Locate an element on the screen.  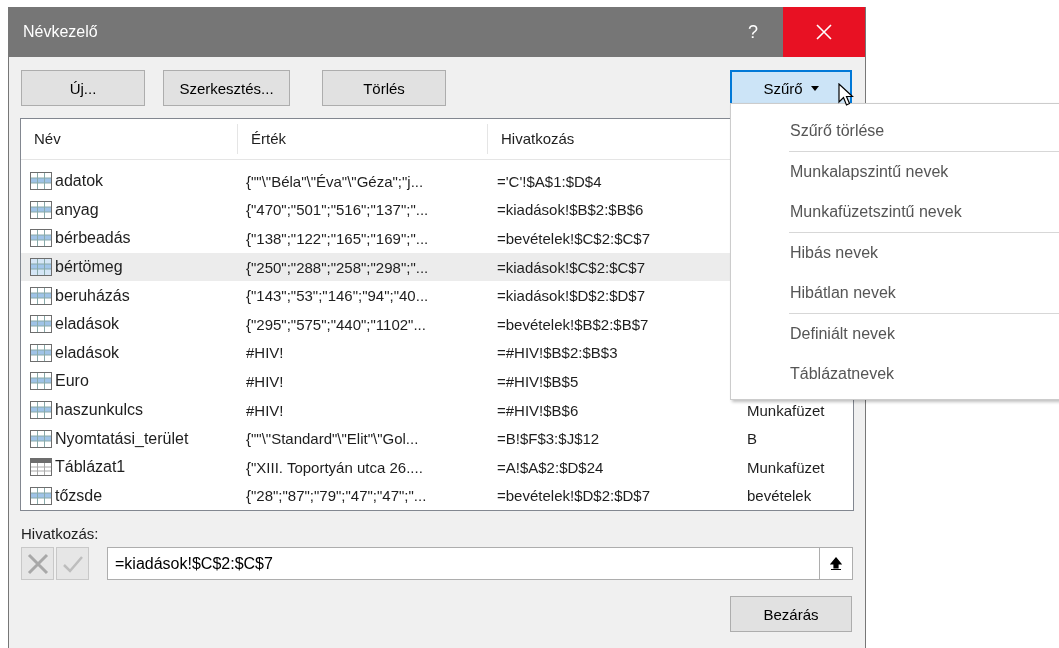
close-icon is located at coordinates (824, 32).